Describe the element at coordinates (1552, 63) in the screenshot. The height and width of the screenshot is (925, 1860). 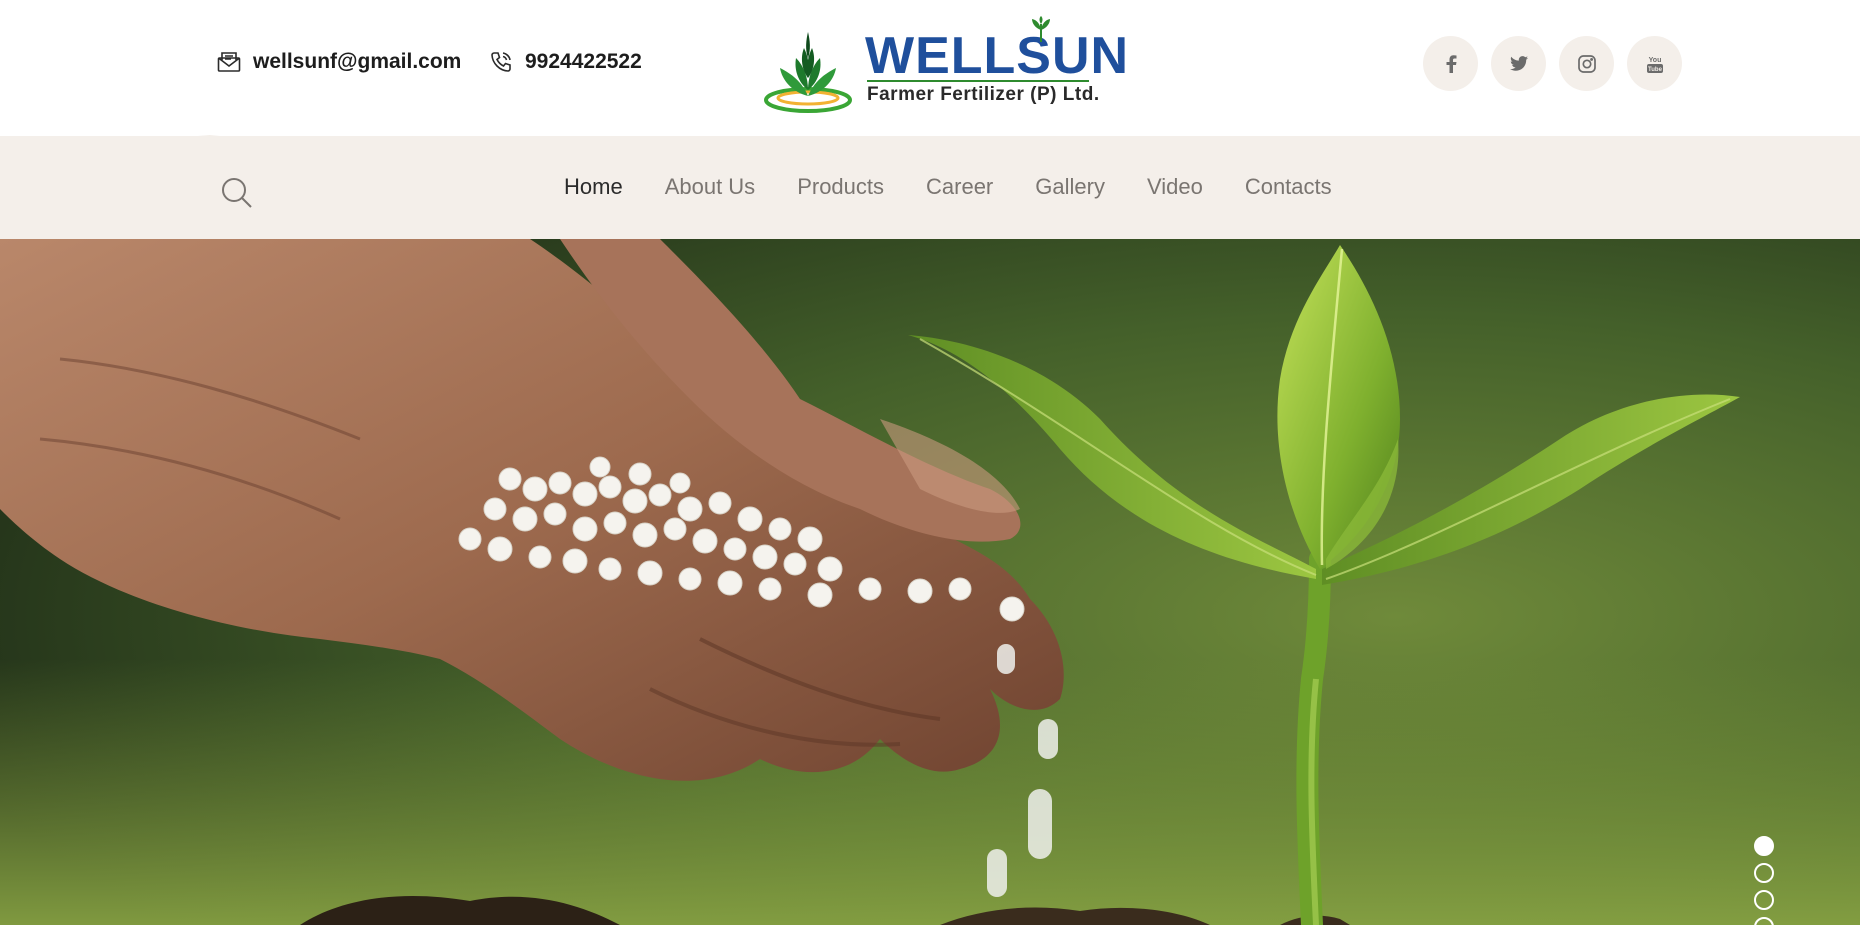
I see `social-links: You Tube` at that location.